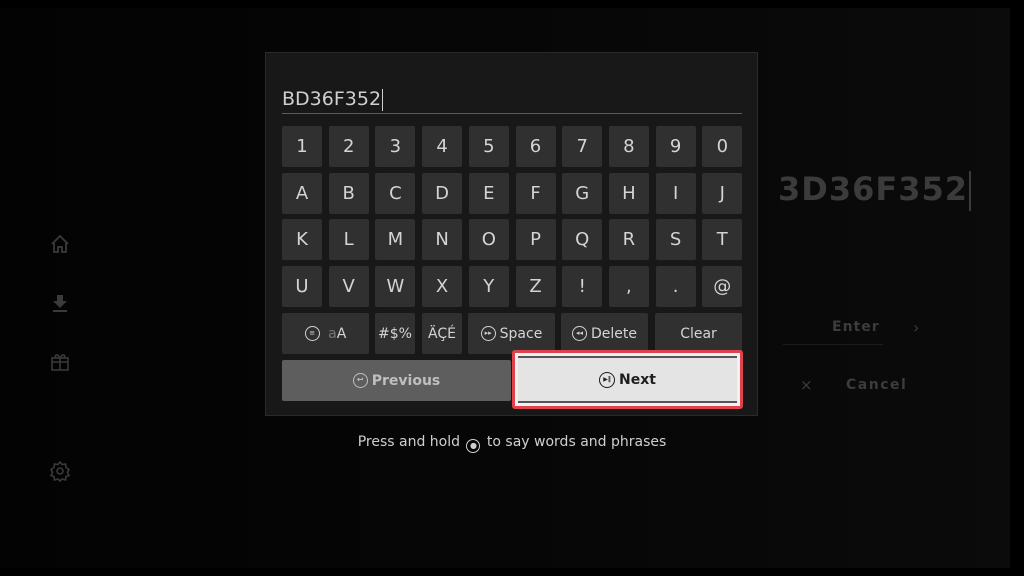 This screenshot has height=576, width=1024. What do you see at coordinates (442, 146) in the screenshot?
I see `key-4: 4` at bounding box center [442, 146].